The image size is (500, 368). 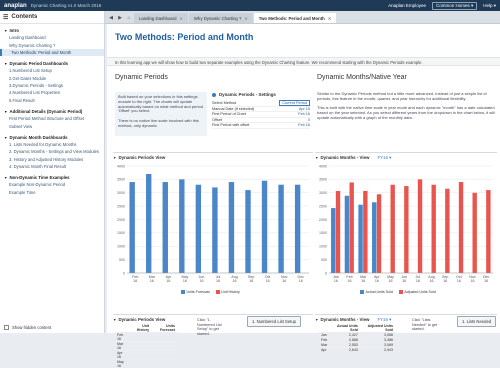 What do you see at coordinates (52, 184) in the screenshot?
I see `sidebar-item: Example Non-Dynamic Period` at bounding box center [52, 184].